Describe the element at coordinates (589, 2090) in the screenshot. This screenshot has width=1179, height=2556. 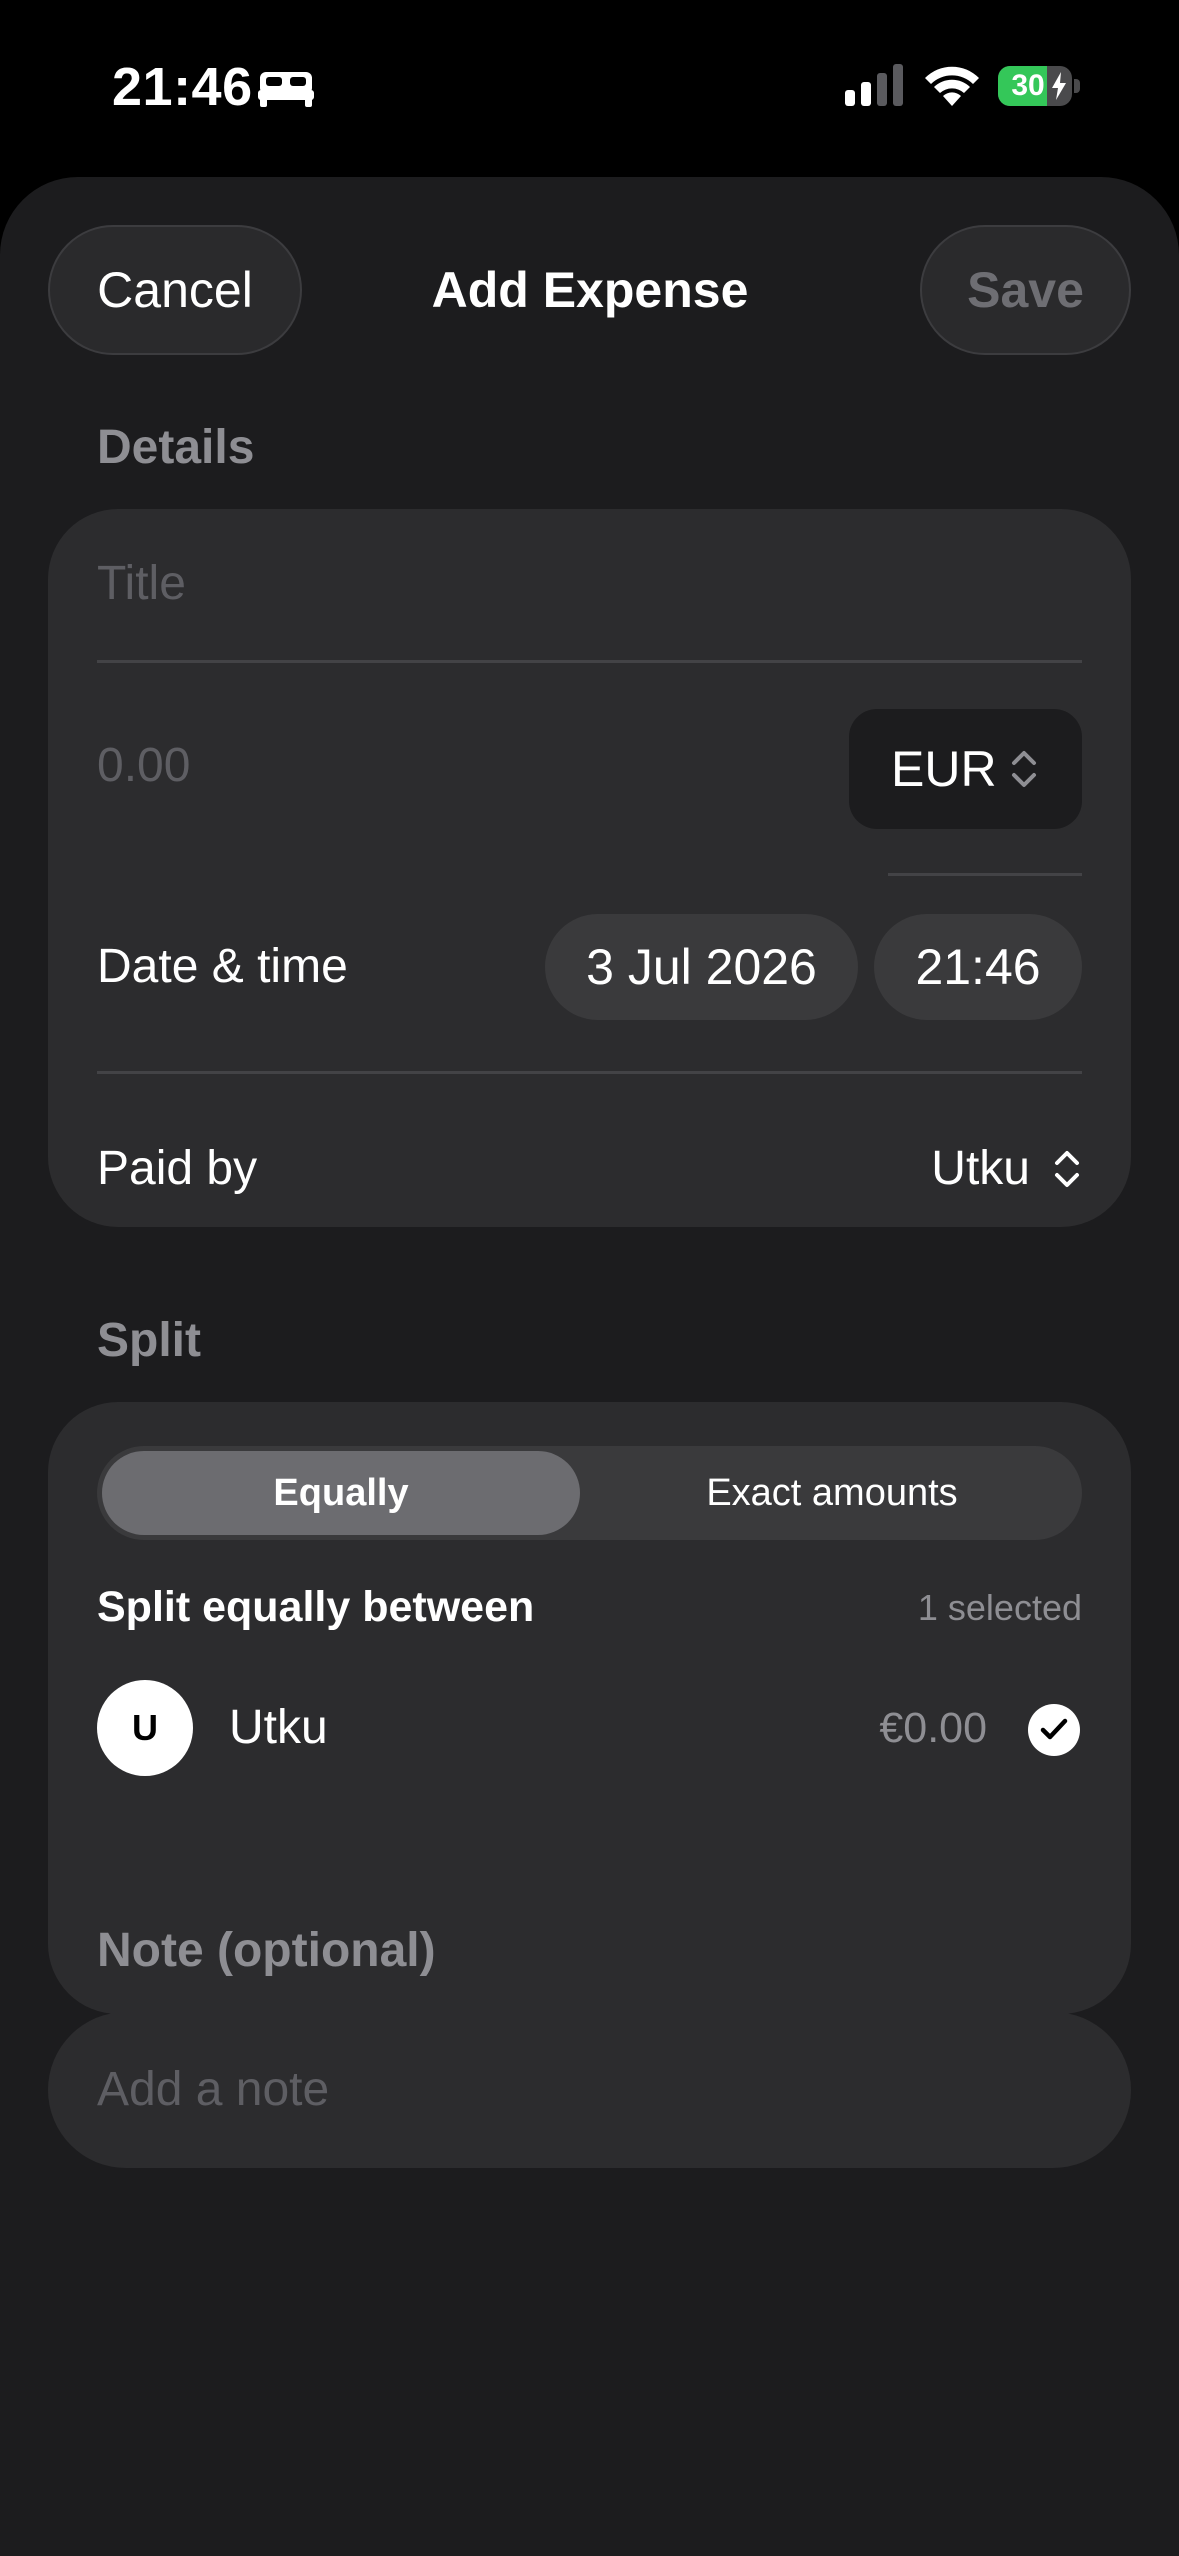
I see `note-input: Add a note` at that location.